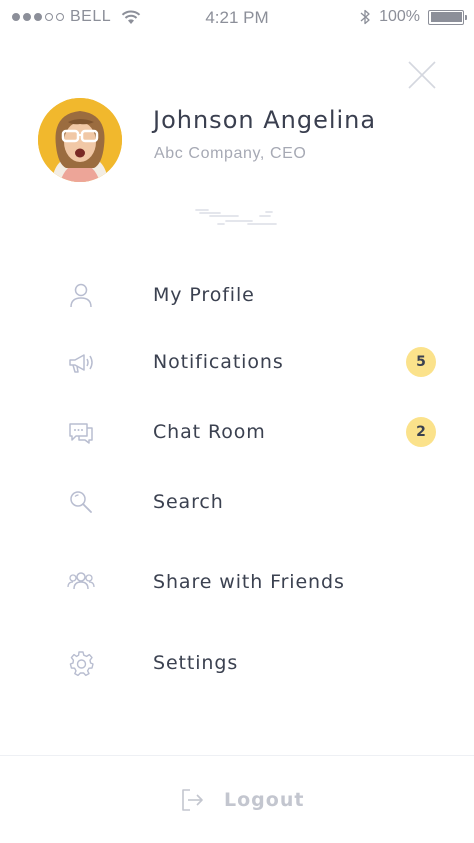 The height and width of the screenshot is (843, 474). Describe the element at coordinates (81, 663) in the screenshot. I see `gear-icon` at that location.